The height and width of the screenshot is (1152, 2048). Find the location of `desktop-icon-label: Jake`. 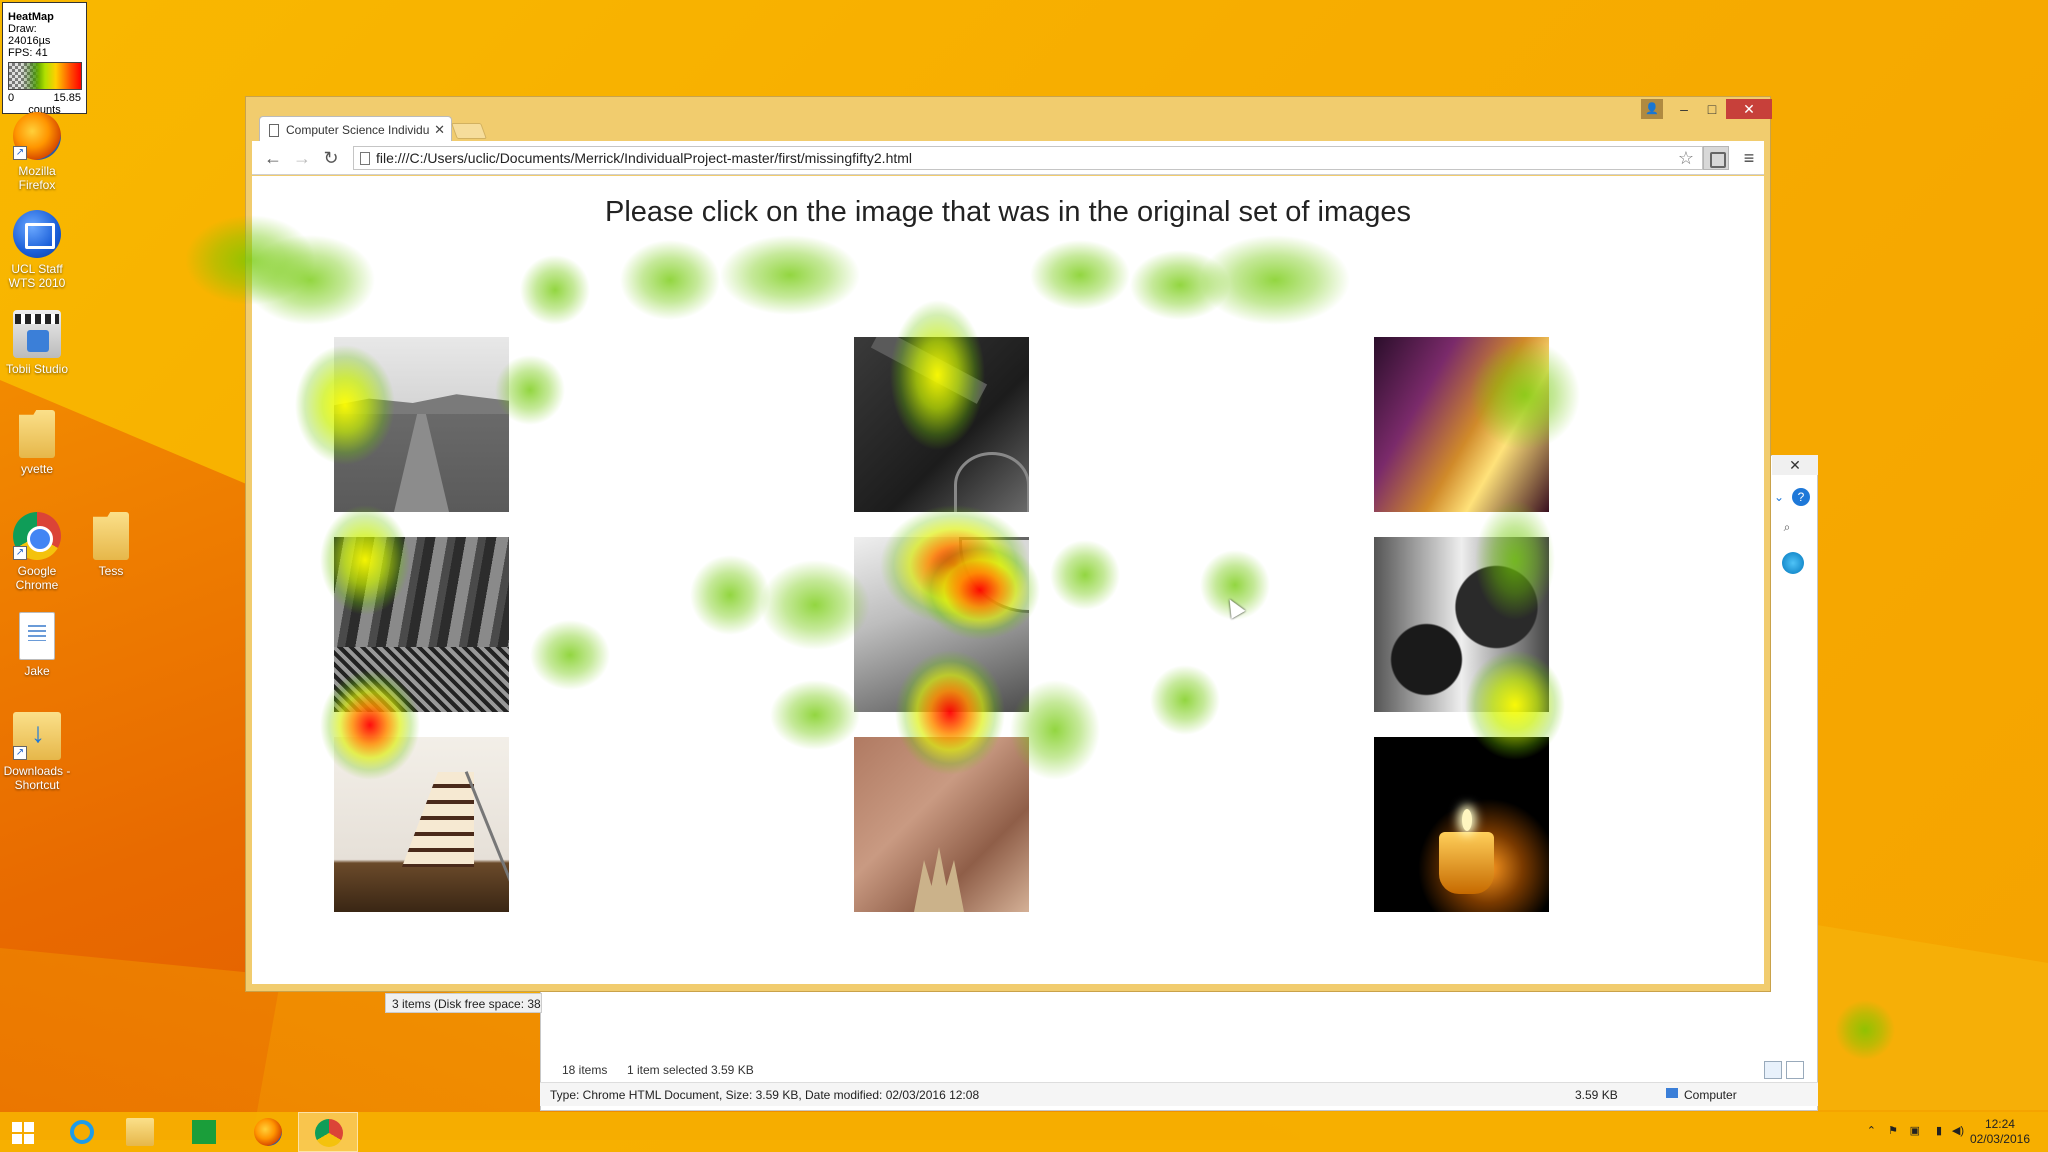

desktop-icon-label: Jake is located at coordinates (37, 671).